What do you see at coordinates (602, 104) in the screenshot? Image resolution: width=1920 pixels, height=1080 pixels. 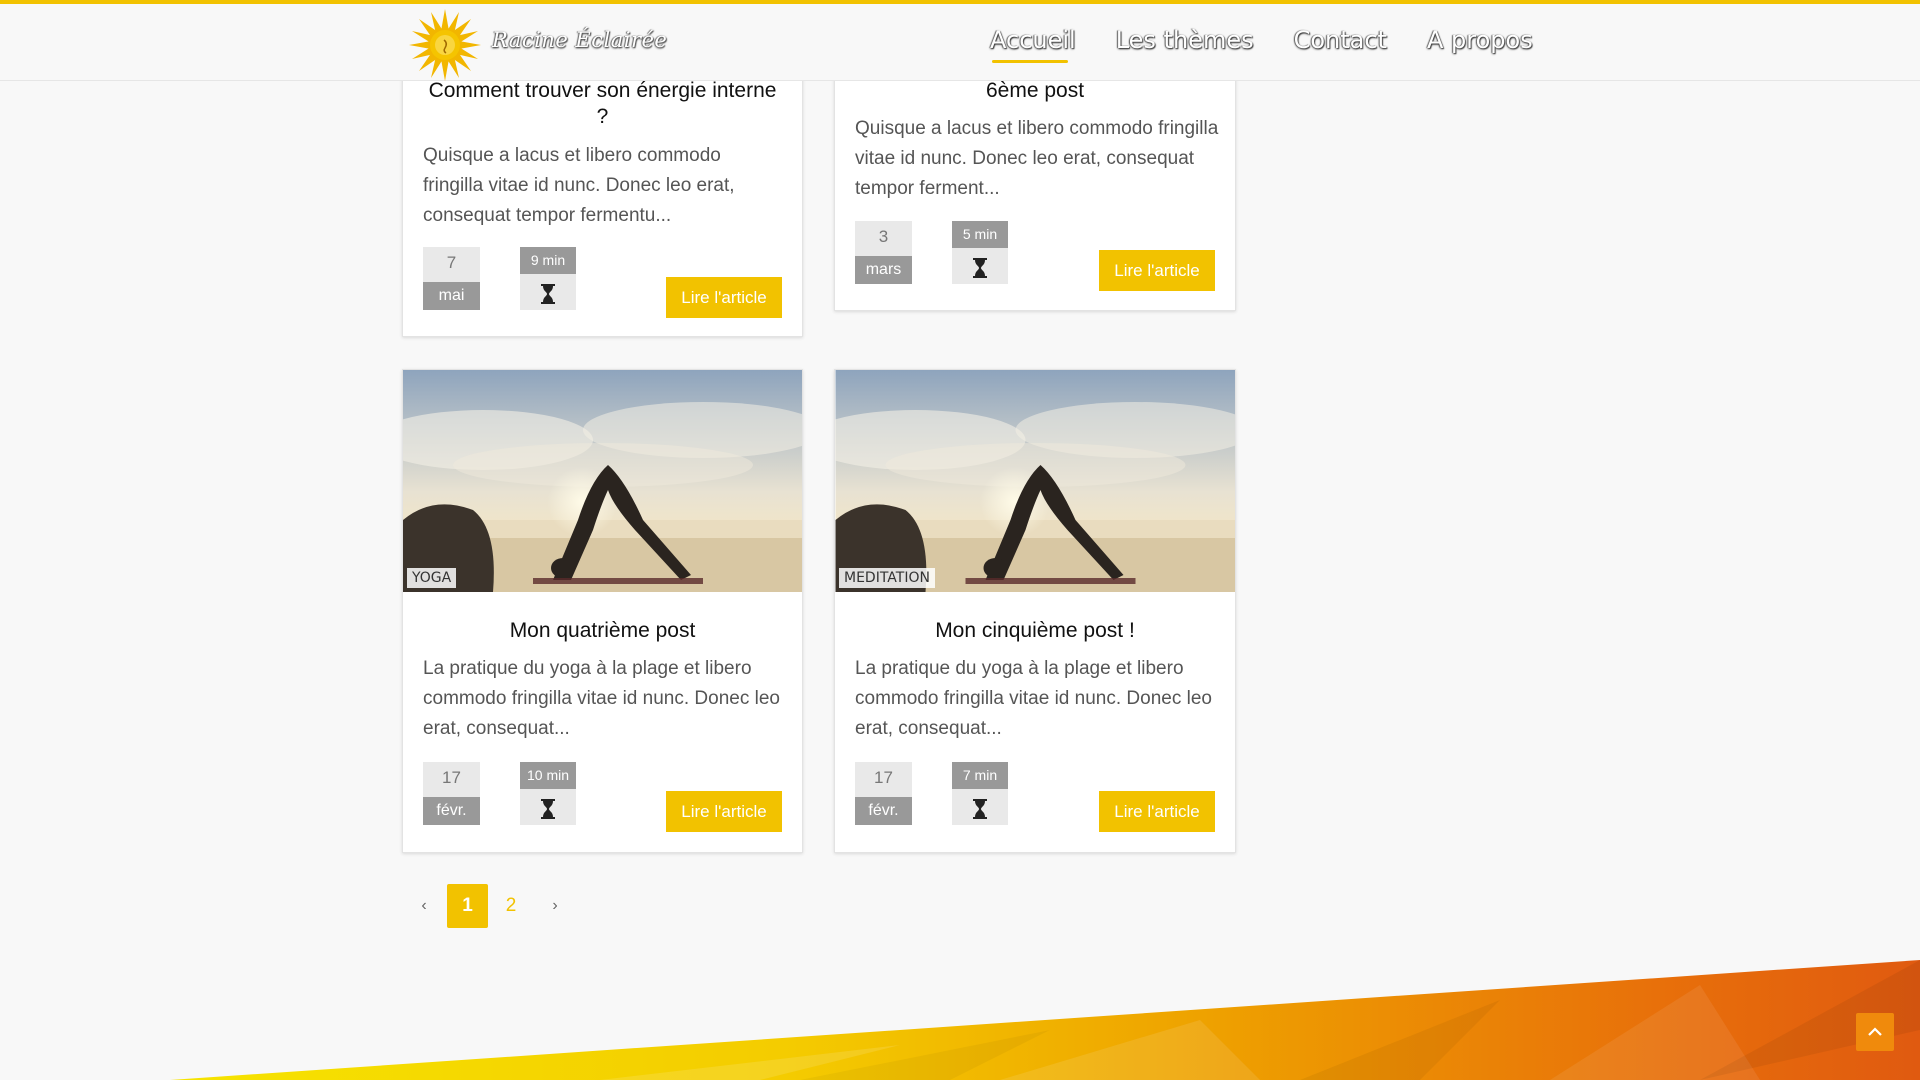 I see `post-title: Comment trouver son énergie interne ?` at bounding box center [602, 104].